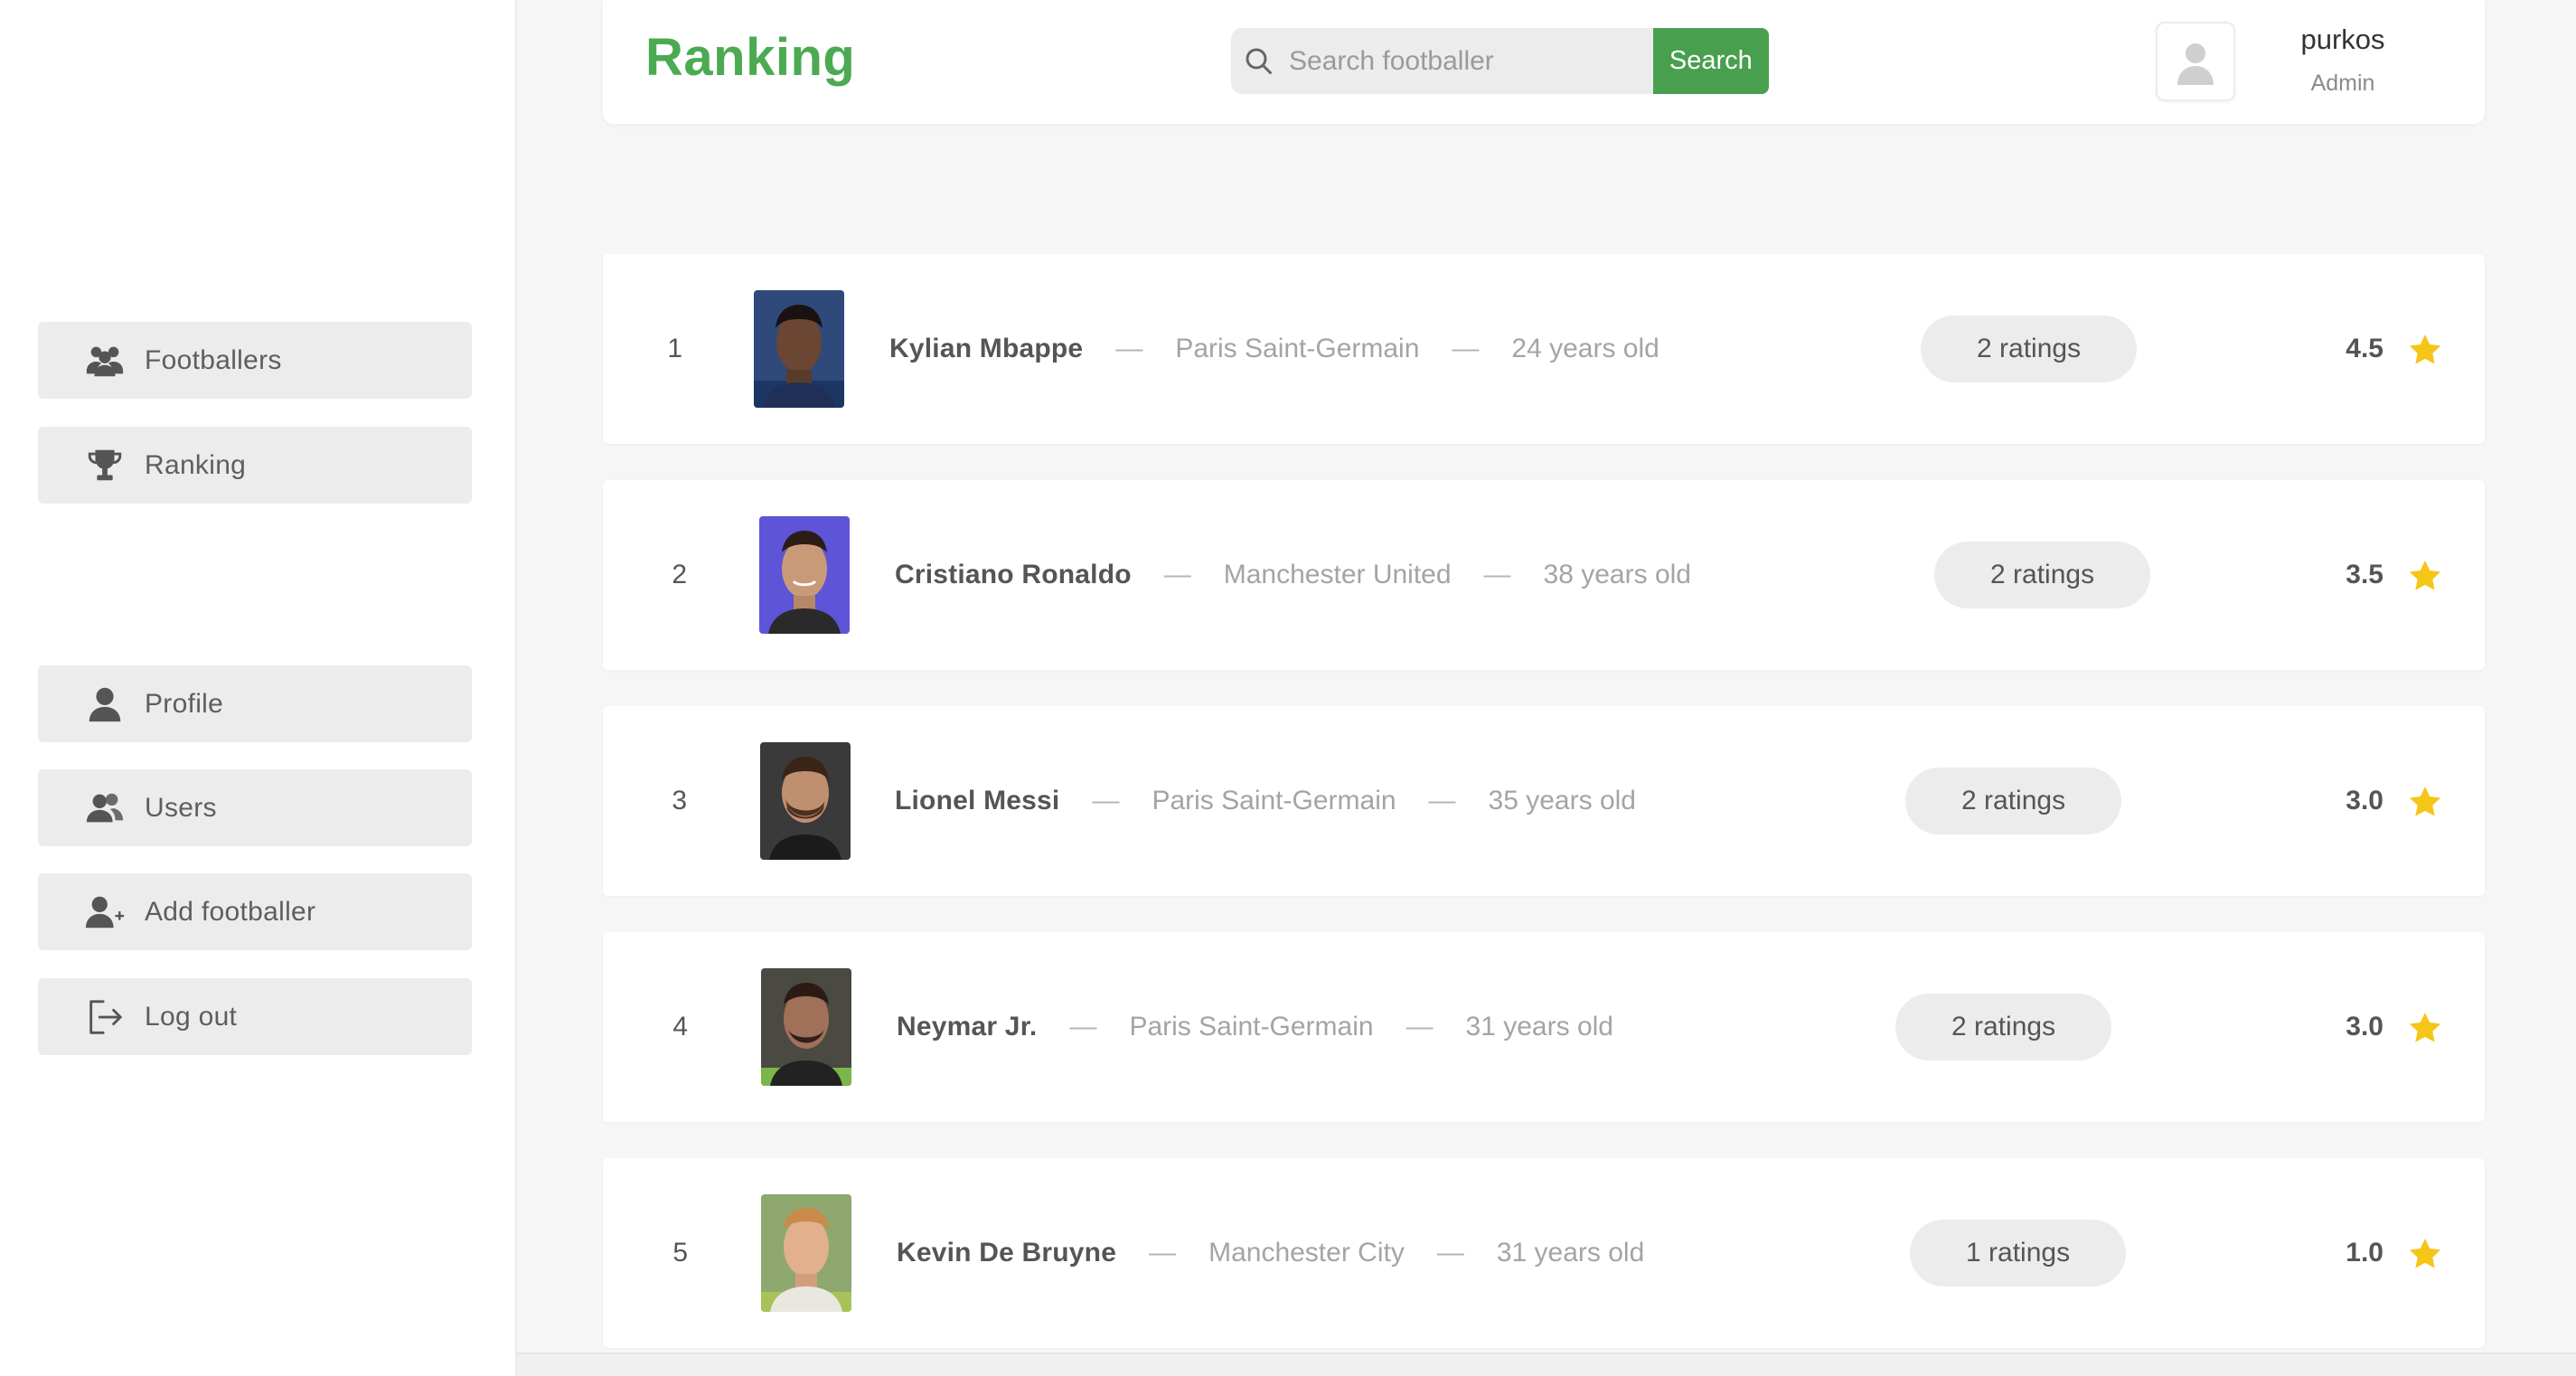 The width and height of the screenshot is (2576, 1376). I want to click on sidebar-item-footballers: Footballers, so click(255, 361).